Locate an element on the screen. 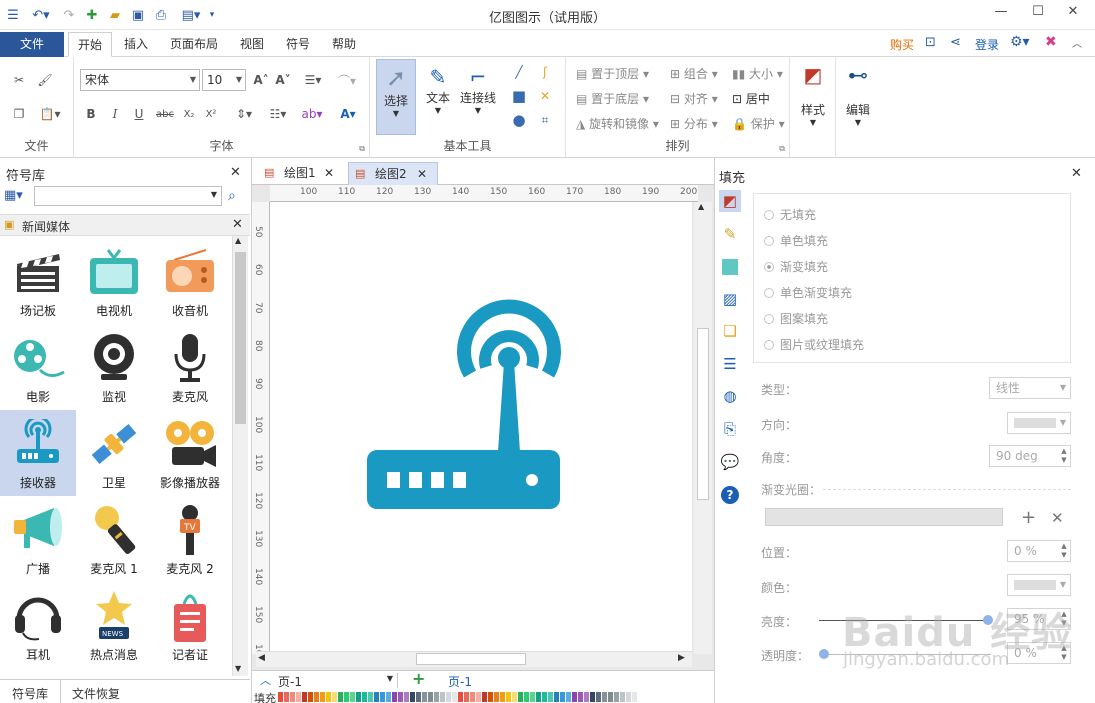 The height and width of the screenshot is (703, 1095). symbol-microphone-2: TV 麦克风 2 is located at coordinates (190, 539).